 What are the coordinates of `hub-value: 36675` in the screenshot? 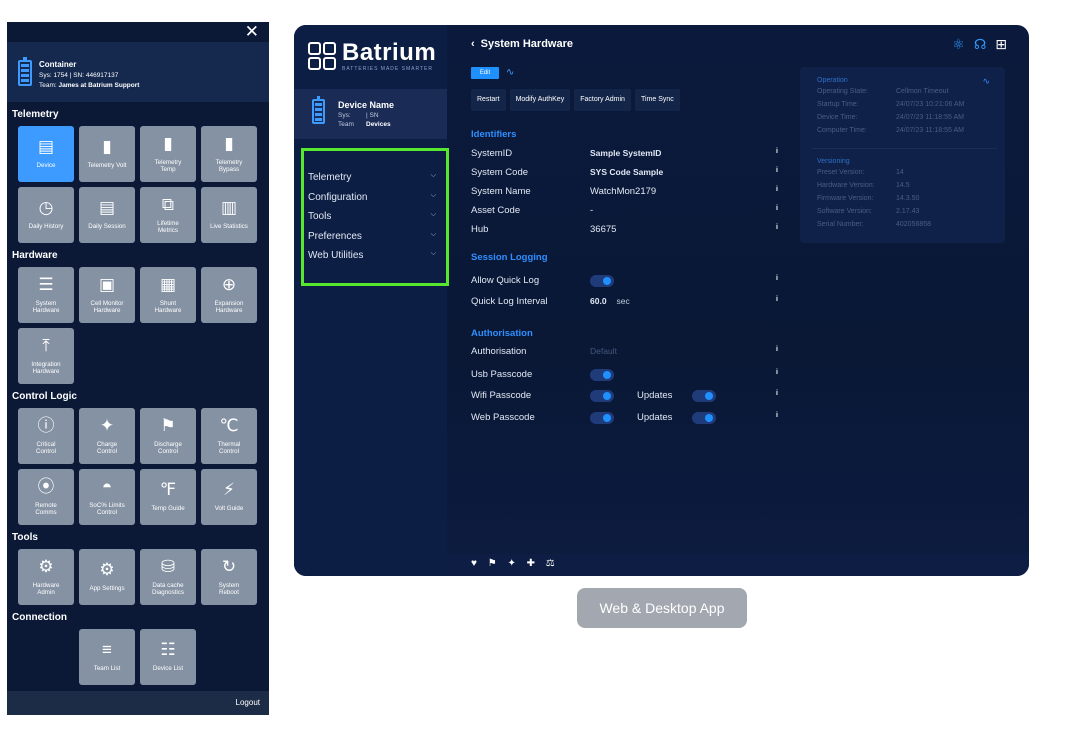 It's located at (603, 229).